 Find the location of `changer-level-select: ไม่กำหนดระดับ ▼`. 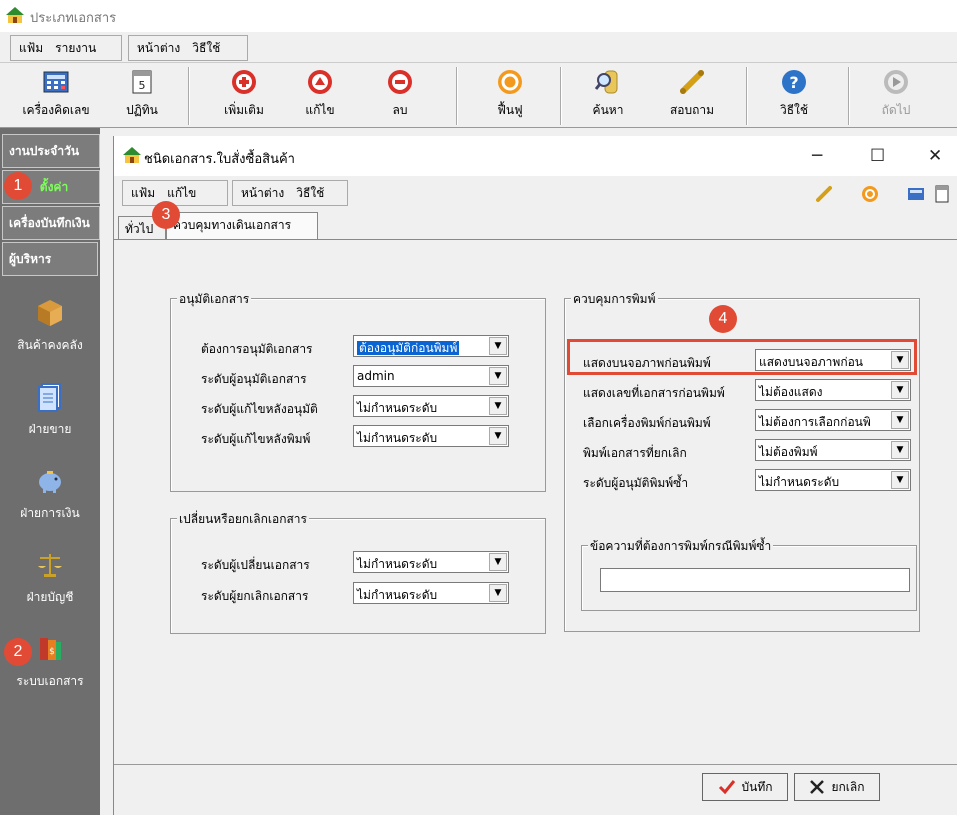

changer-level-select: ไม่กำหนดระดับ ▼ is located at coordinates (431, 562).